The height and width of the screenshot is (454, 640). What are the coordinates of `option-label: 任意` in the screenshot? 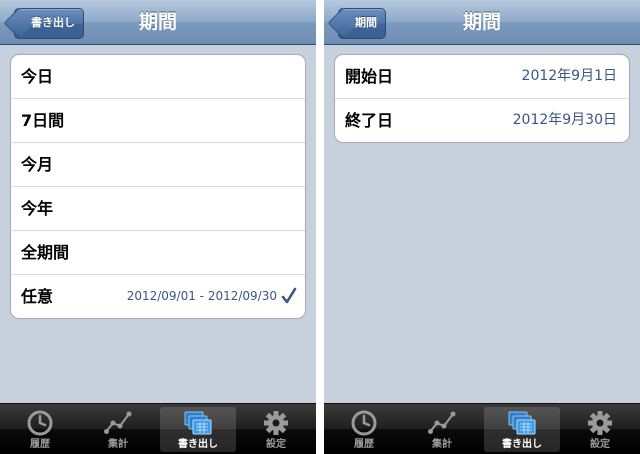 It's located at (37, 296).